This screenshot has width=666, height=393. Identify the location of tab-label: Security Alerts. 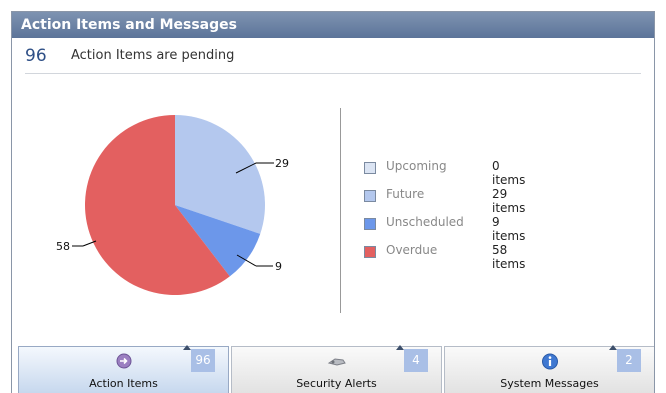
(336, 383).